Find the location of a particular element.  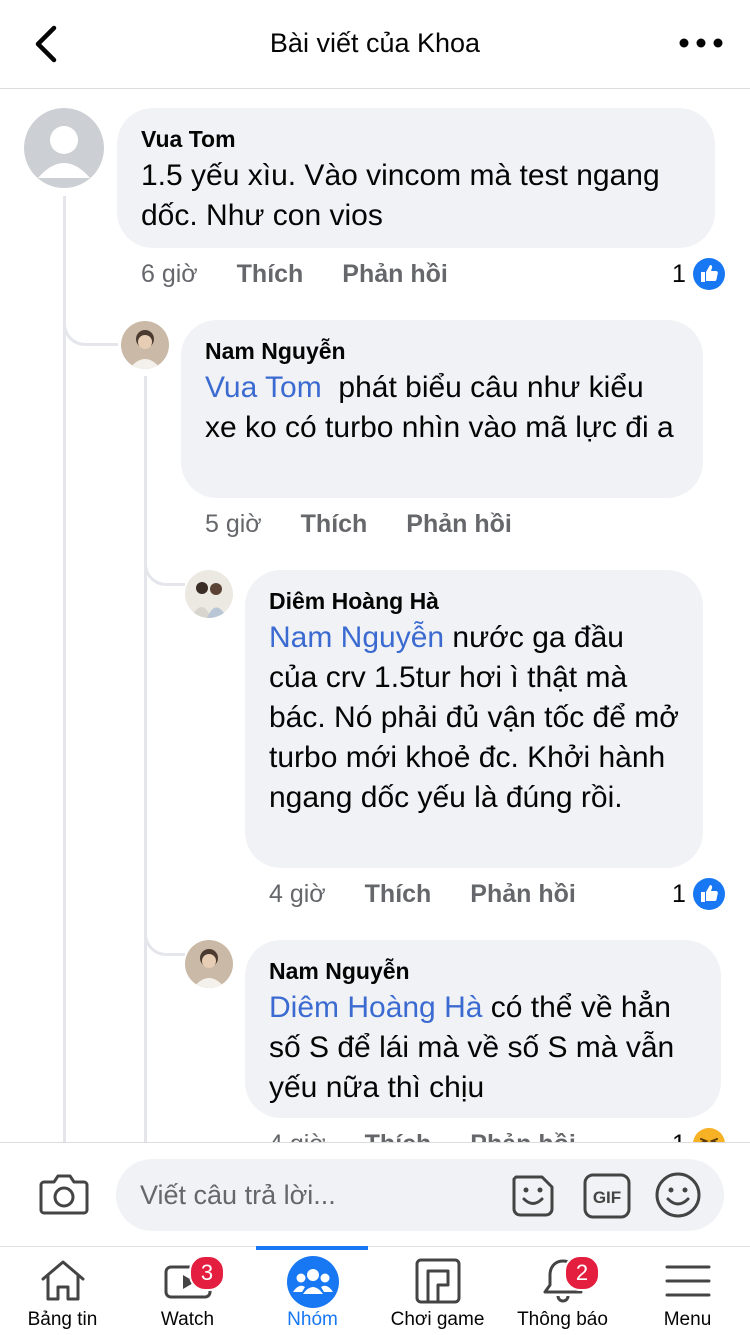

more-options-button is located at coordinates (701, 43).